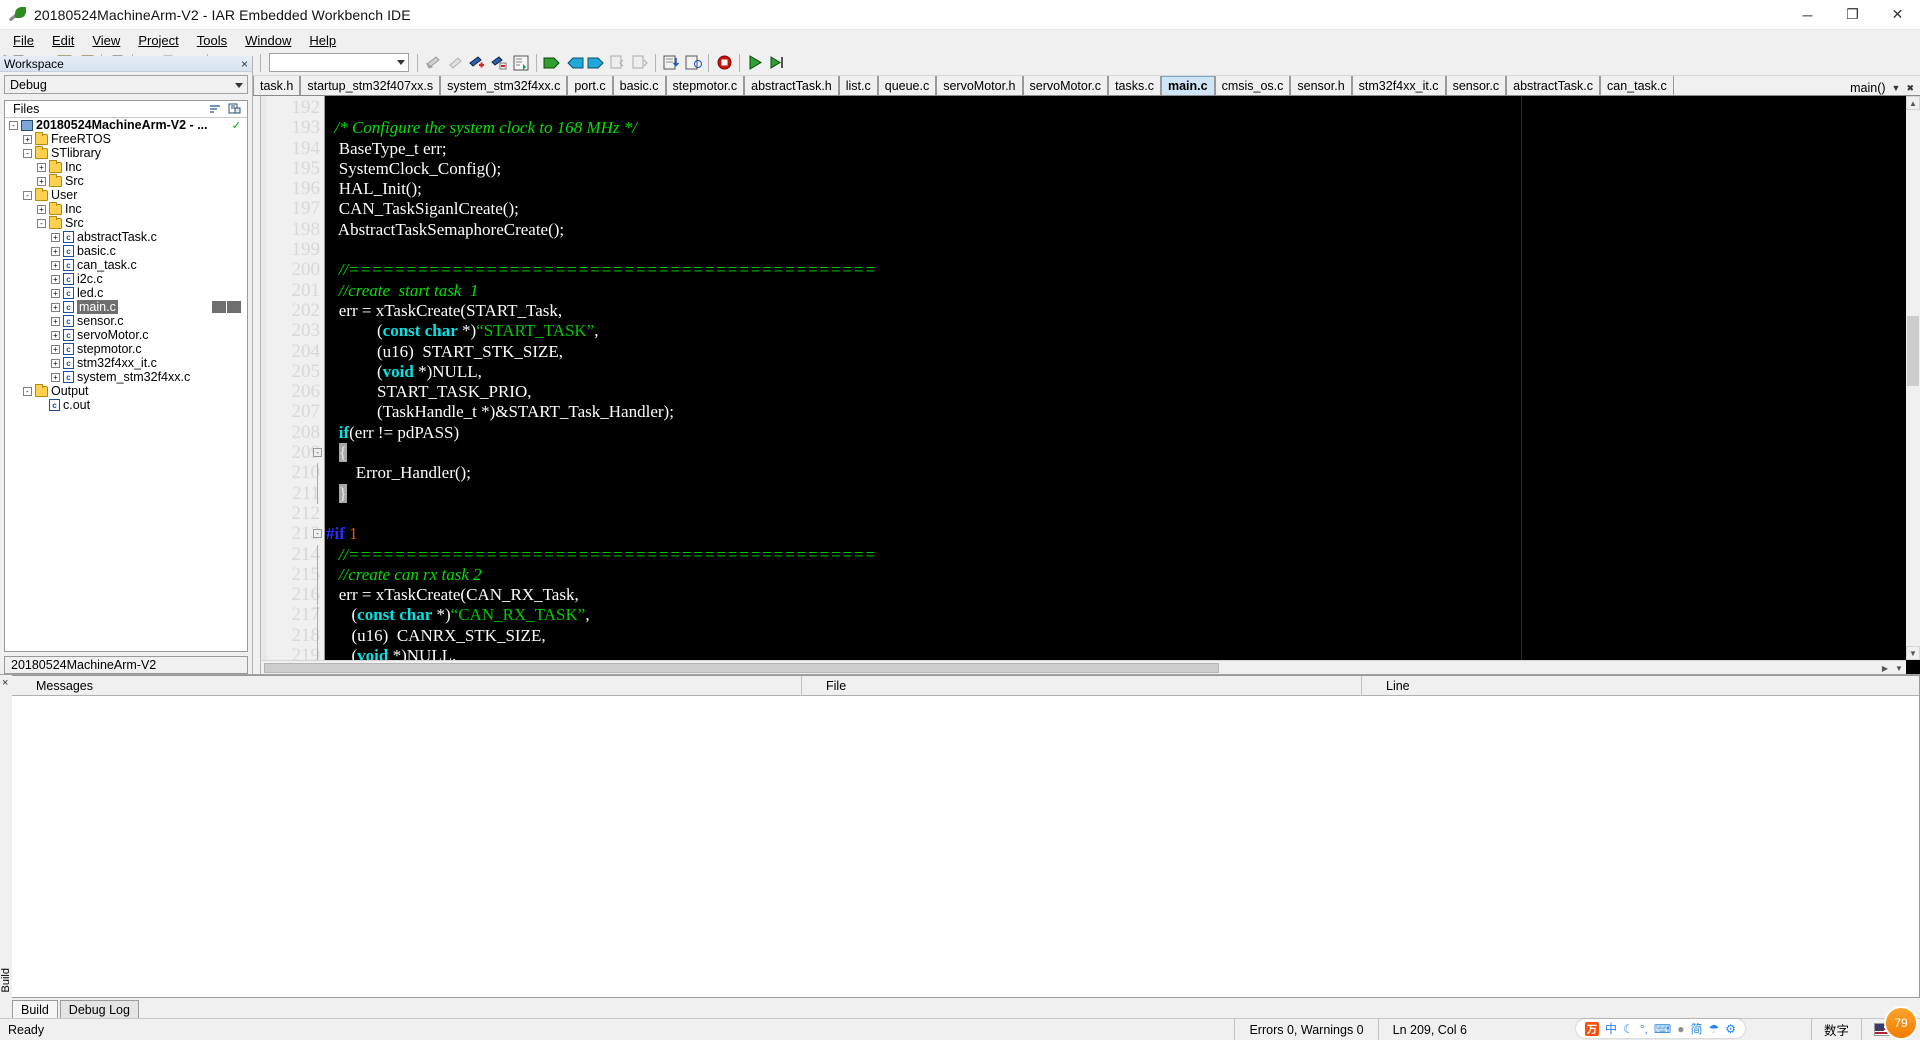 This screenshot has height=1040, width=1920. I want to click on column-header-messages: Messages, so click(407, 685).